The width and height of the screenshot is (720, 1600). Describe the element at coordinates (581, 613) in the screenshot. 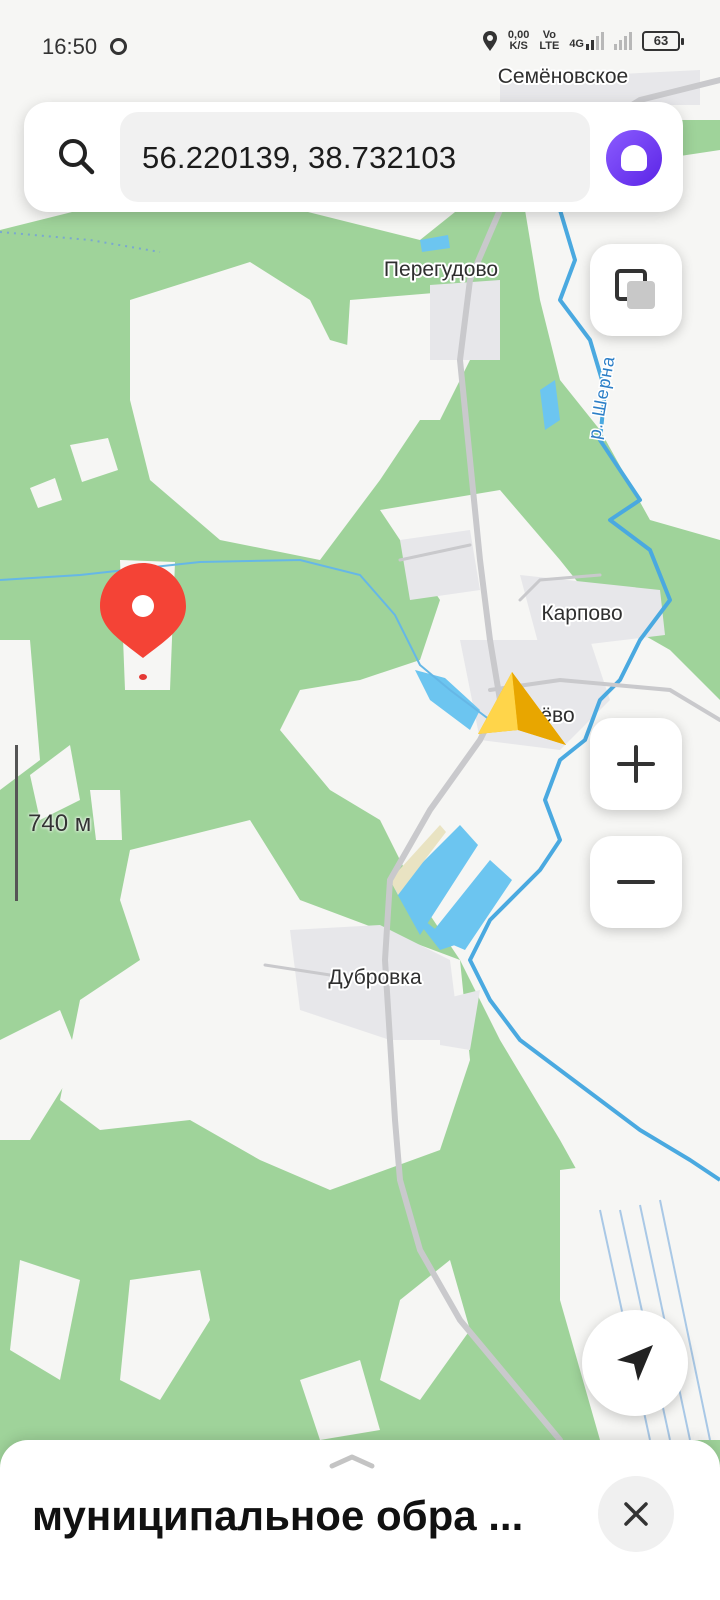

I see `place-label-karpovo: Карпово` at that location.